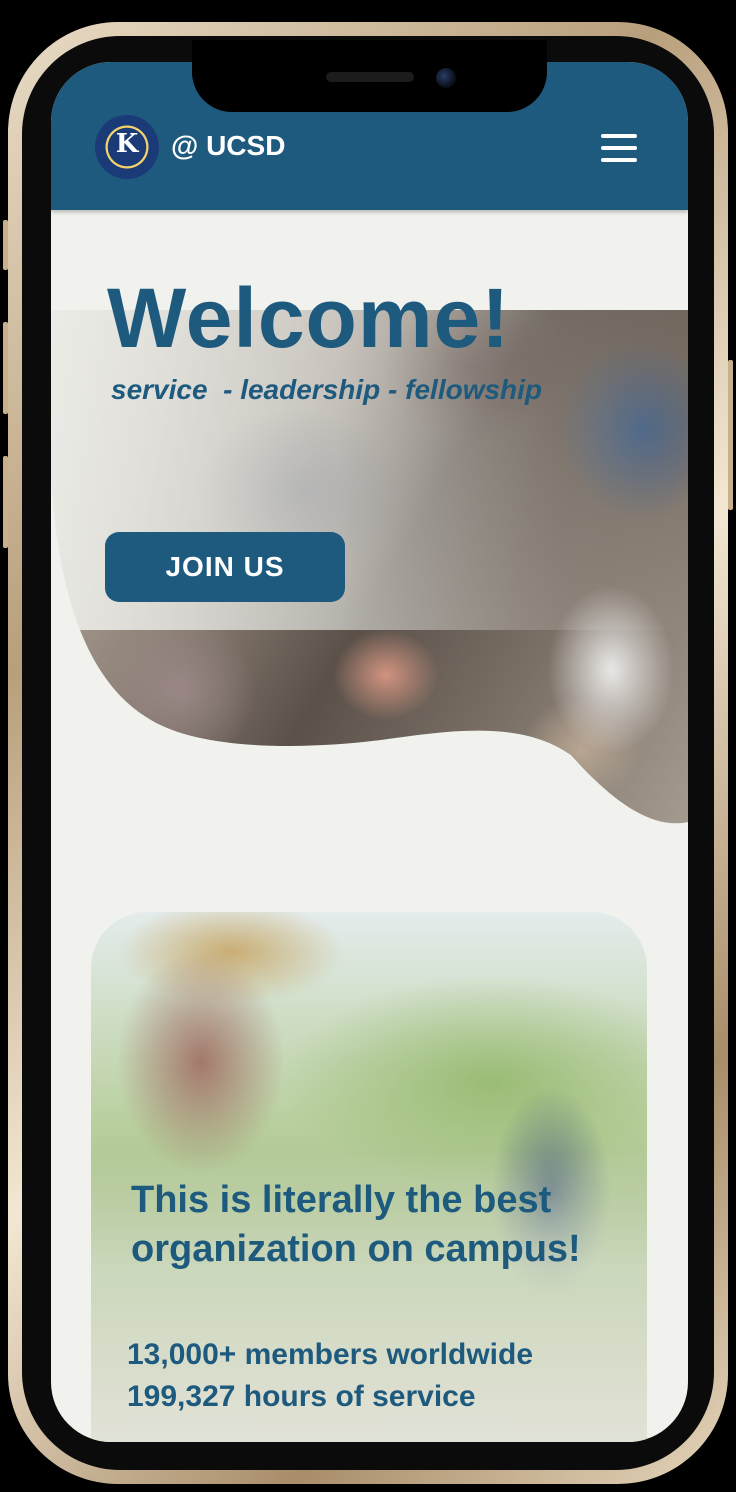 The height and width of the screenshot is (1492, 736). What do you see at coordinates (228, 146) in the screenshot?
I see `brand-name: @ UCSD` at bounding box center [228, 146].